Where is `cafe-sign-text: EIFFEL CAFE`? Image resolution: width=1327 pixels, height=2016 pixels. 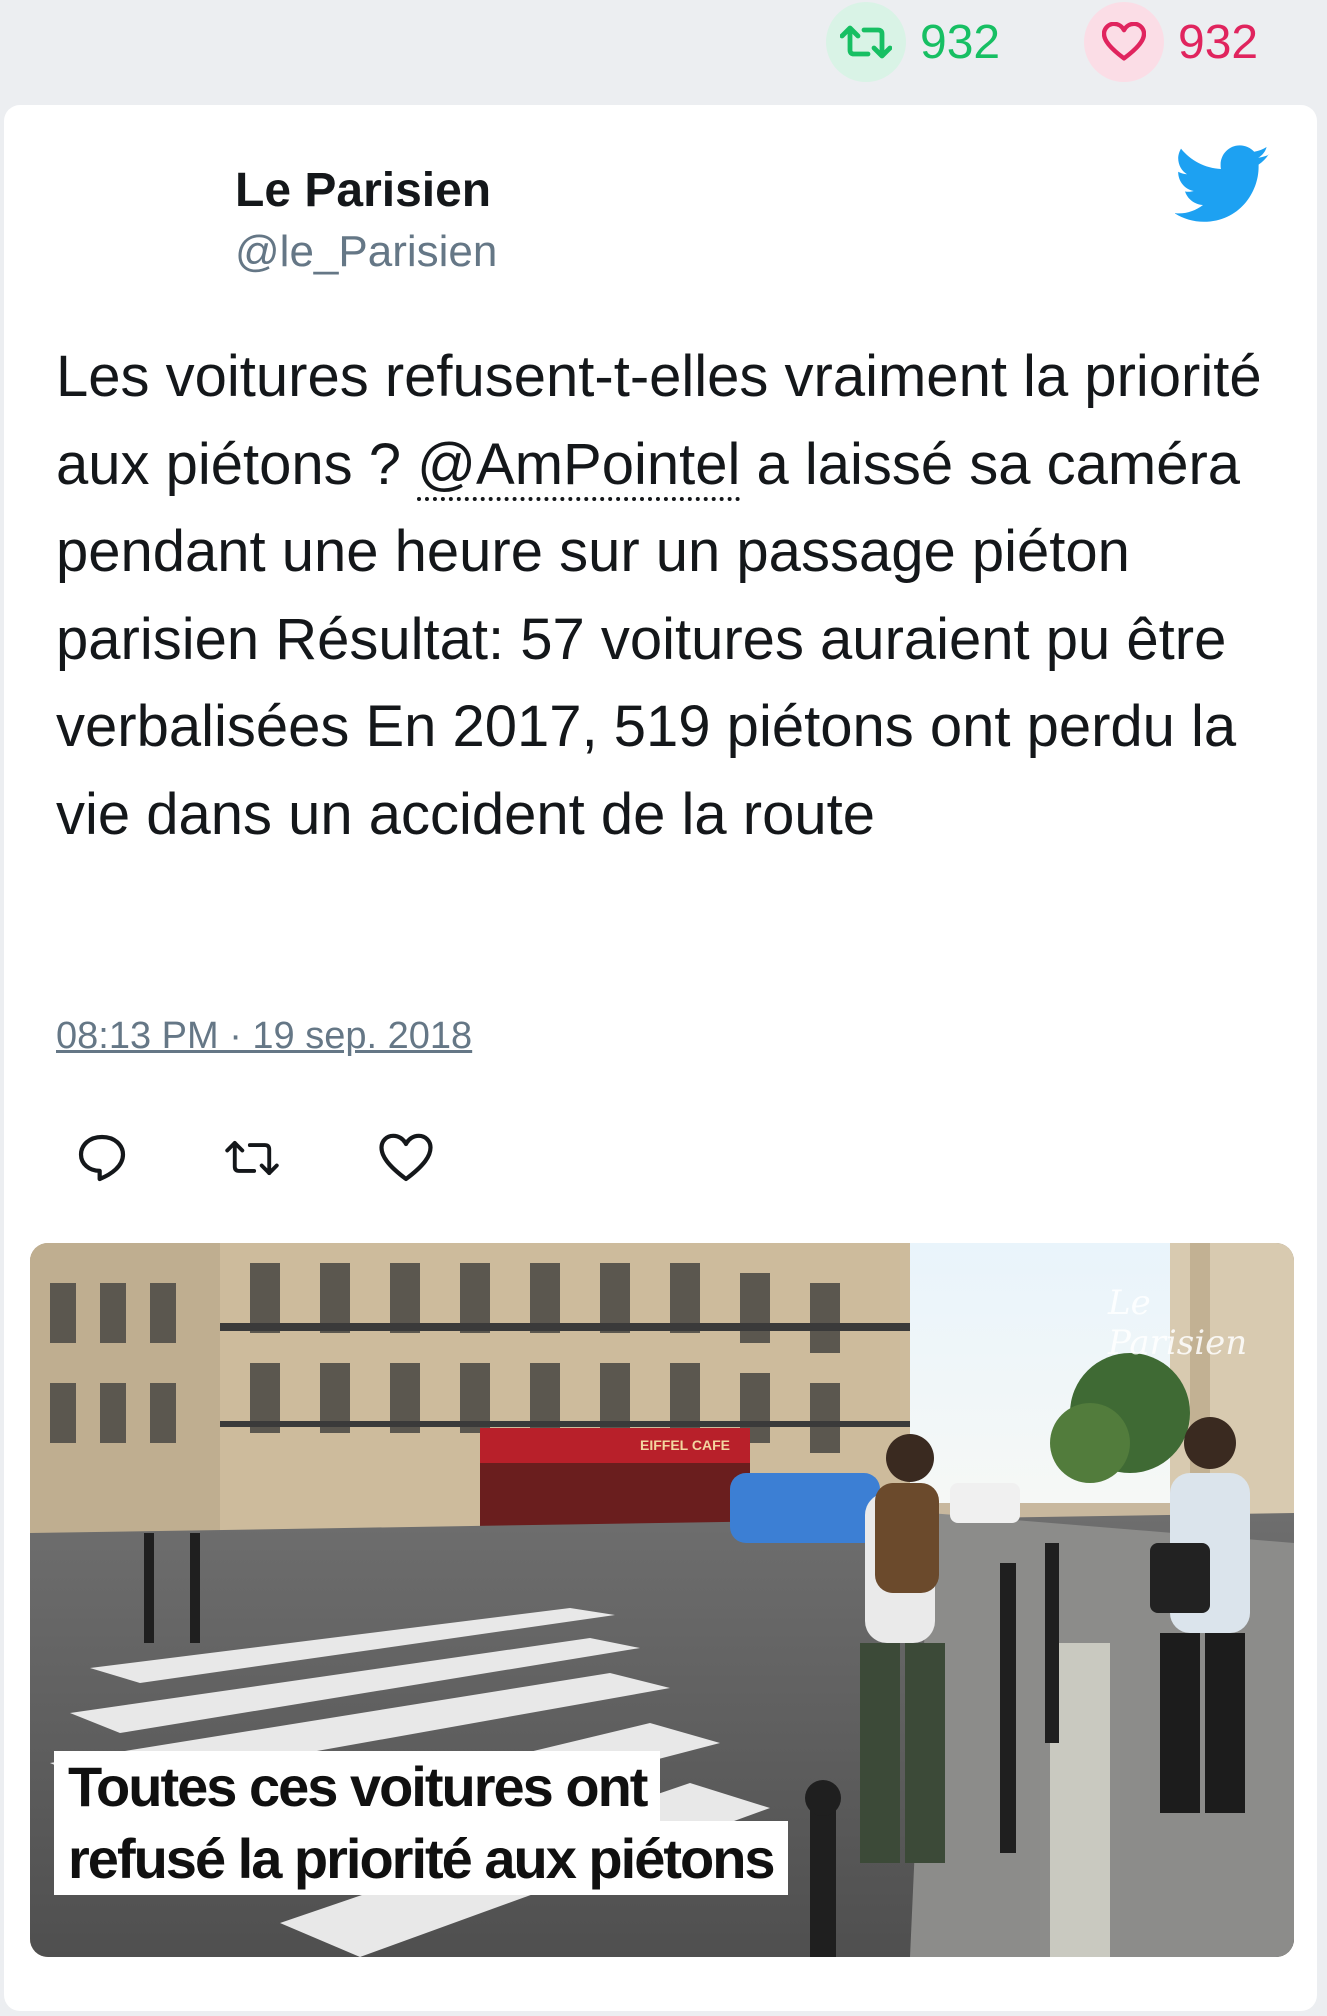
cafe-sign-text: EIFFEL CAFE is located at coordinates (685, 1445).